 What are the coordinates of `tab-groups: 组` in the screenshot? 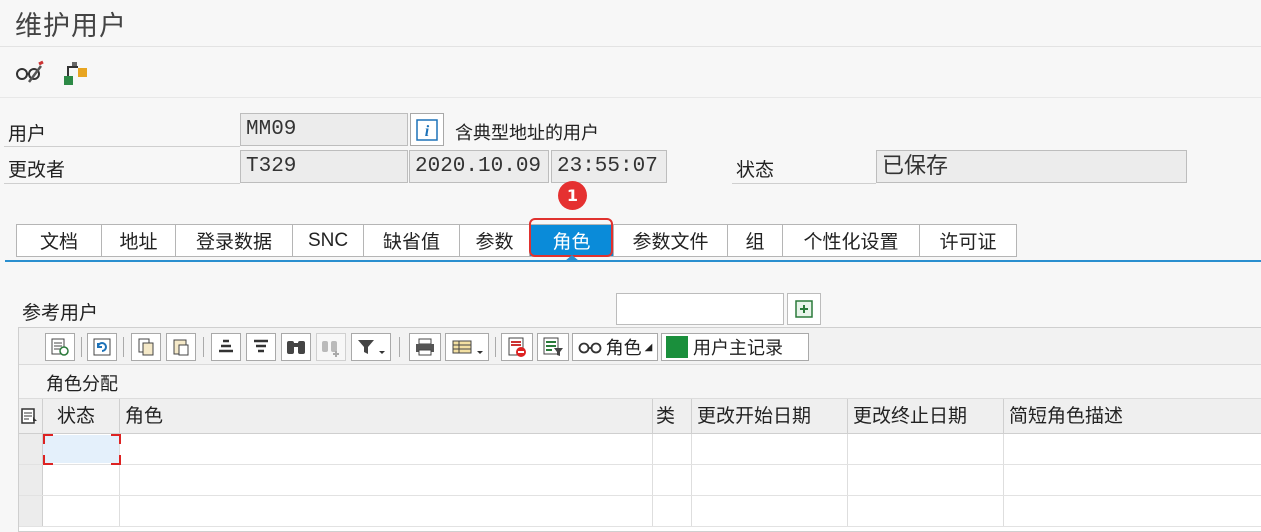 It's located at (755, 240).